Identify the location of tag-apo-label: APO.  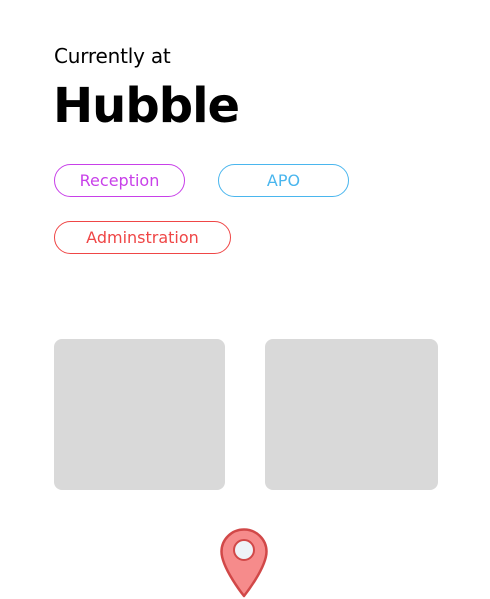
(283, 180).